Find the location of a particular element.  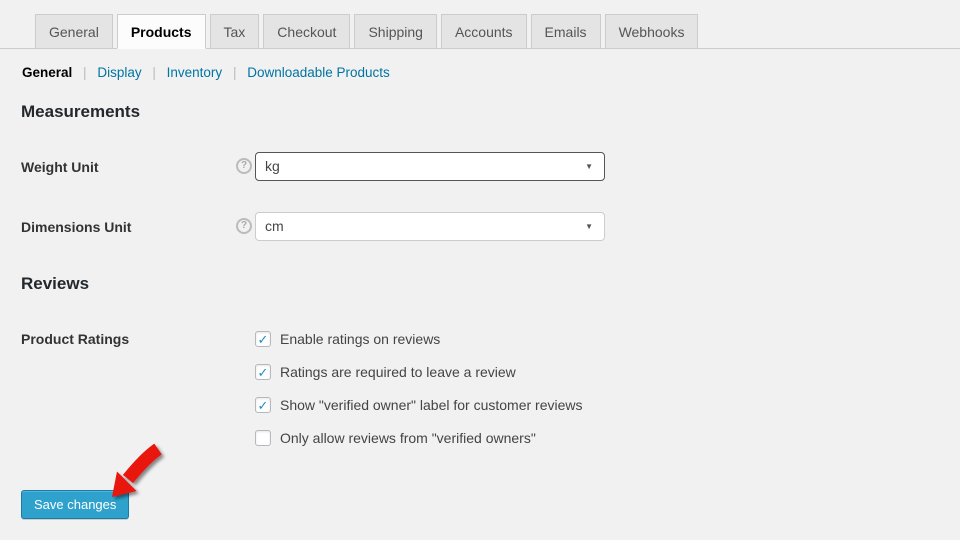

only-verified-owners-checkbox is located at coordinates (263, 438).